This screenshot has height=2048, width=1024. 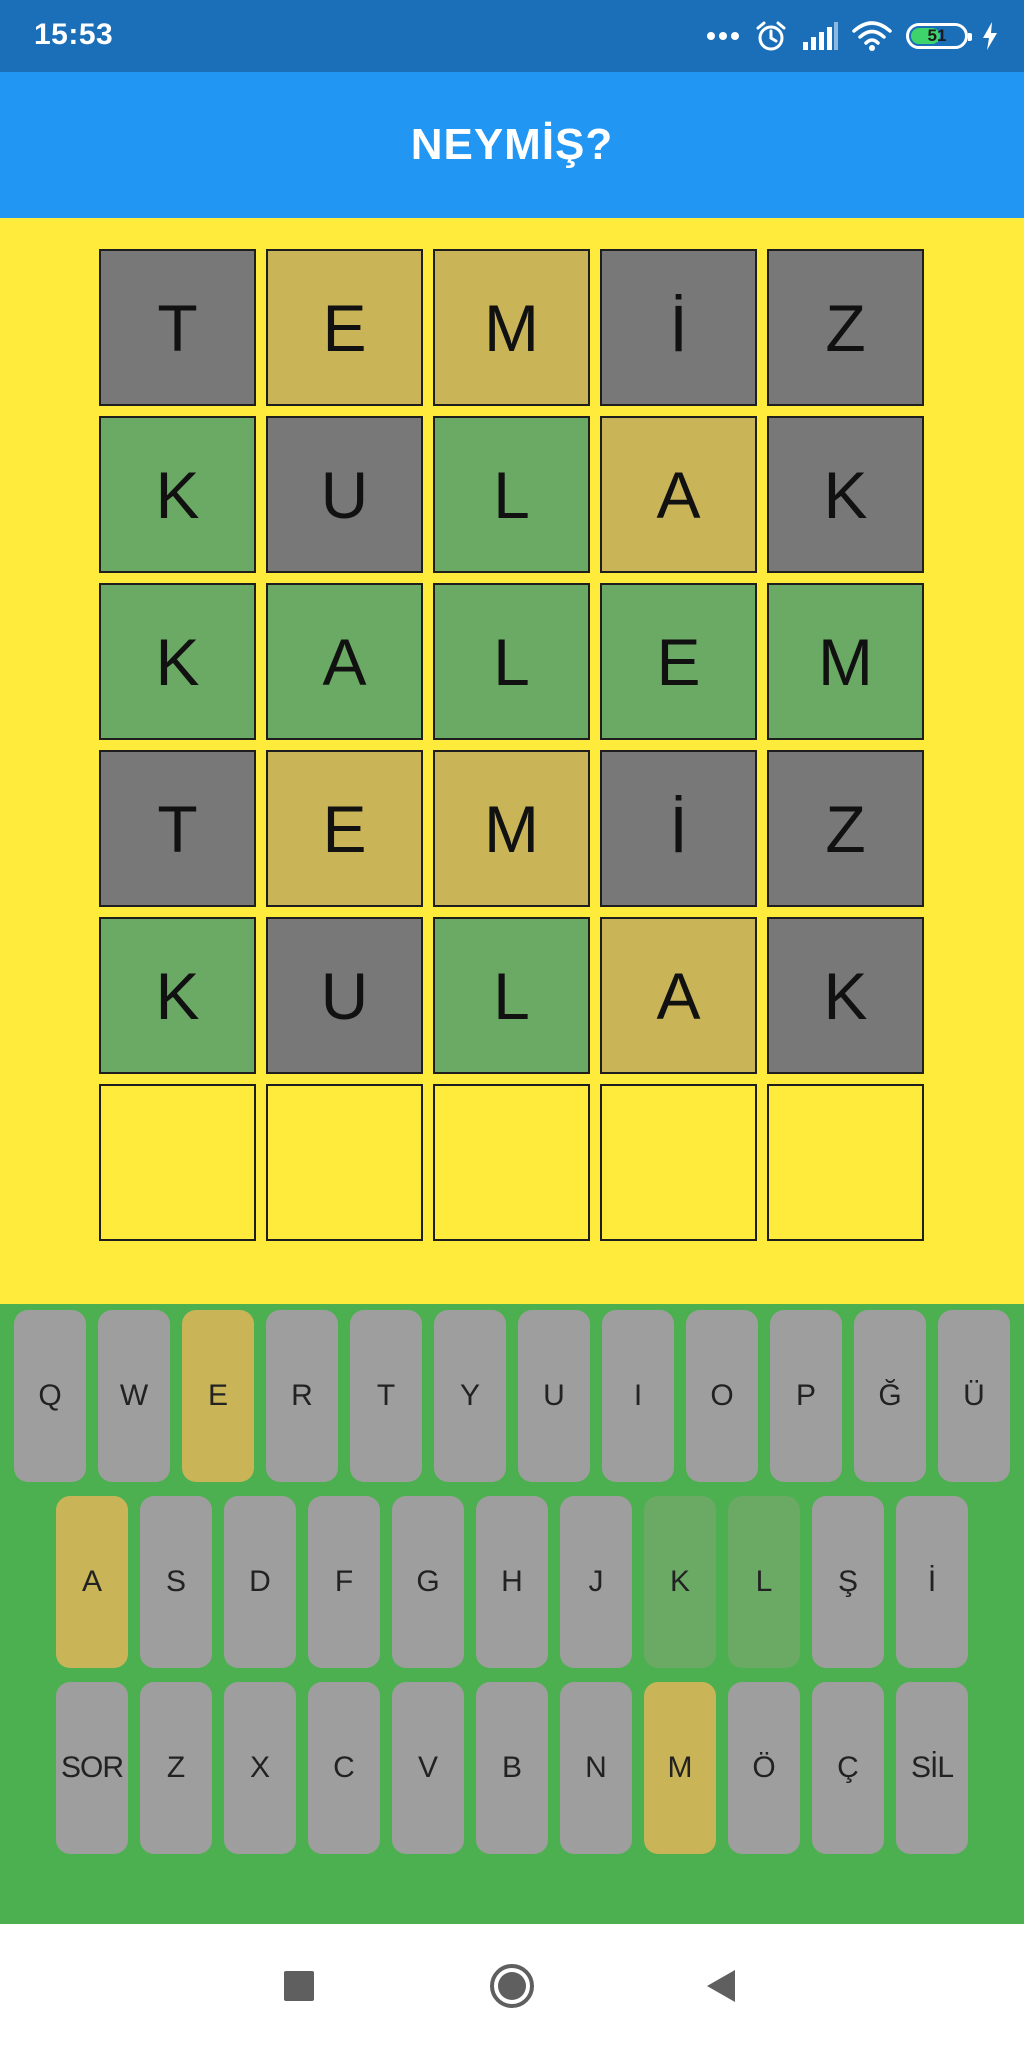 I want to click on keyboard-row-2: ASDFGHJKLŞİ, so click(x=512, y=1582).